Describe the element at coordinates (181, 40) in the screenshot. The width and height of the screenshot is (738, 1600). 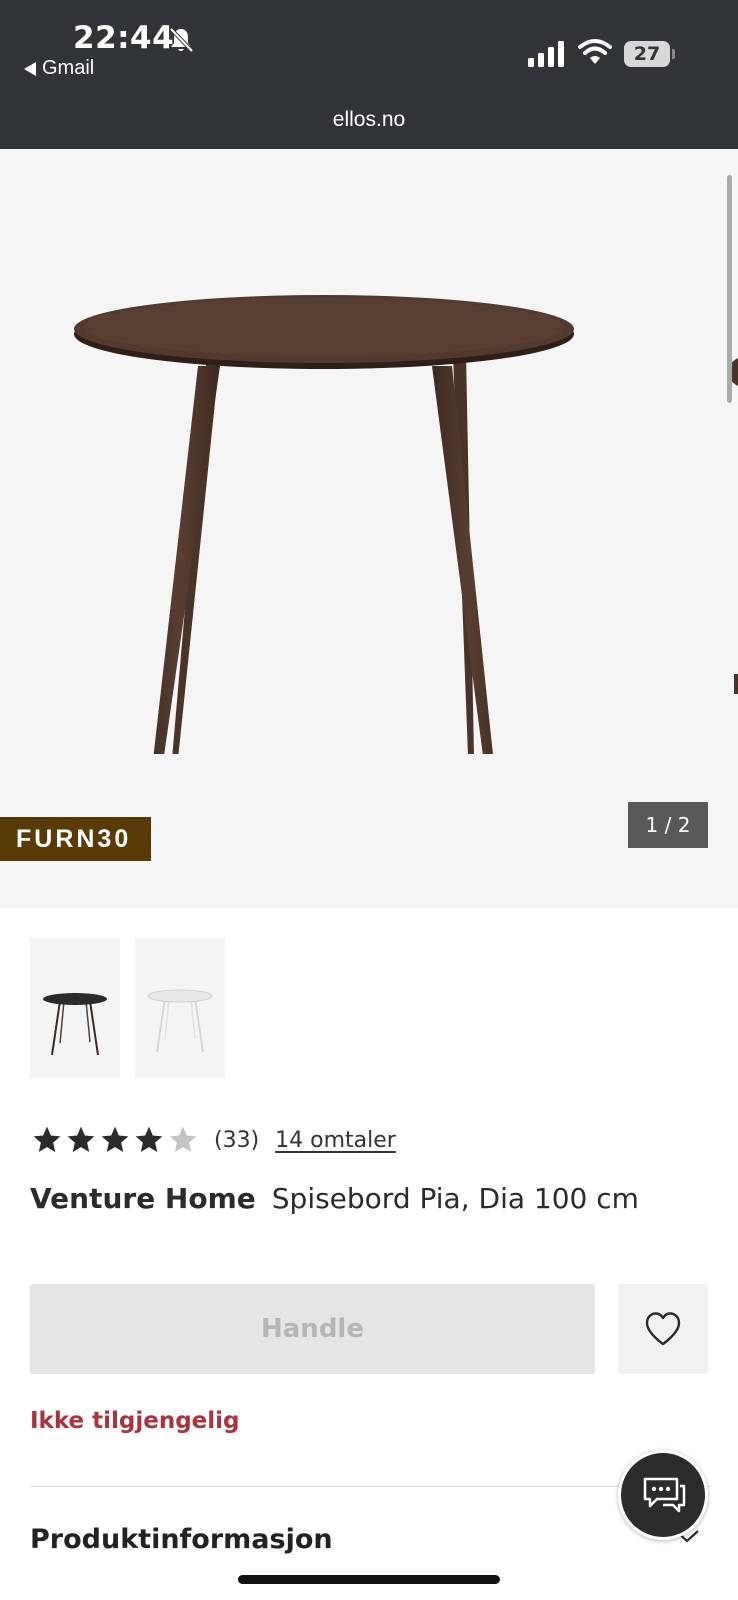
I see `bell-slash-icon` at that location.